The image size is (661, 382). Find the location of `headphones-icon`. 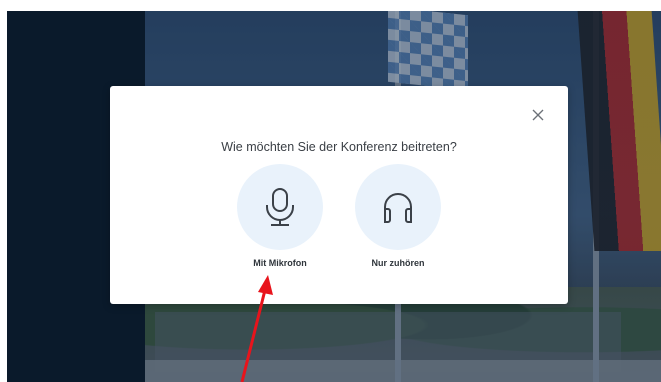

headphones-icon is located at coordinates (398, 208).